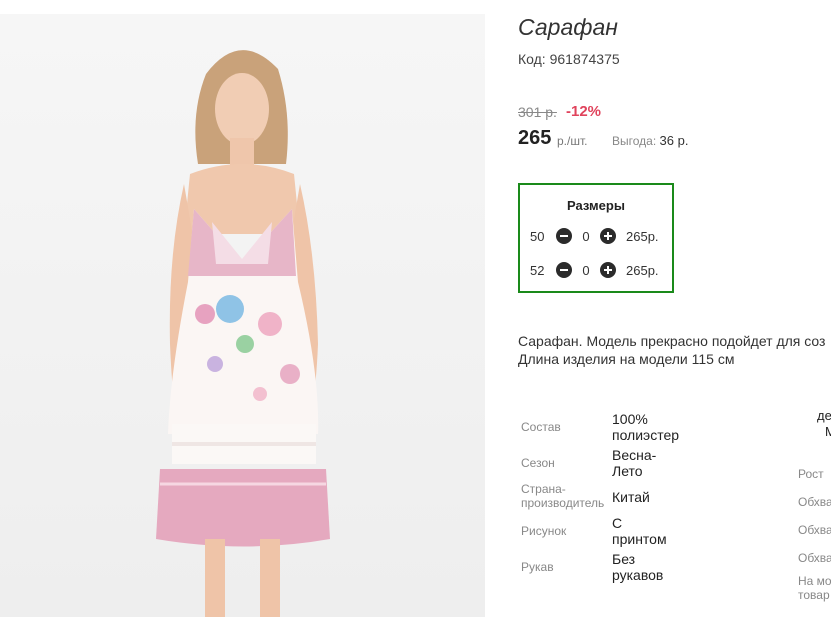 This screenshot has height=617, width=831. I want to click on attribute-label-line: Страна-, so click(543, 489).